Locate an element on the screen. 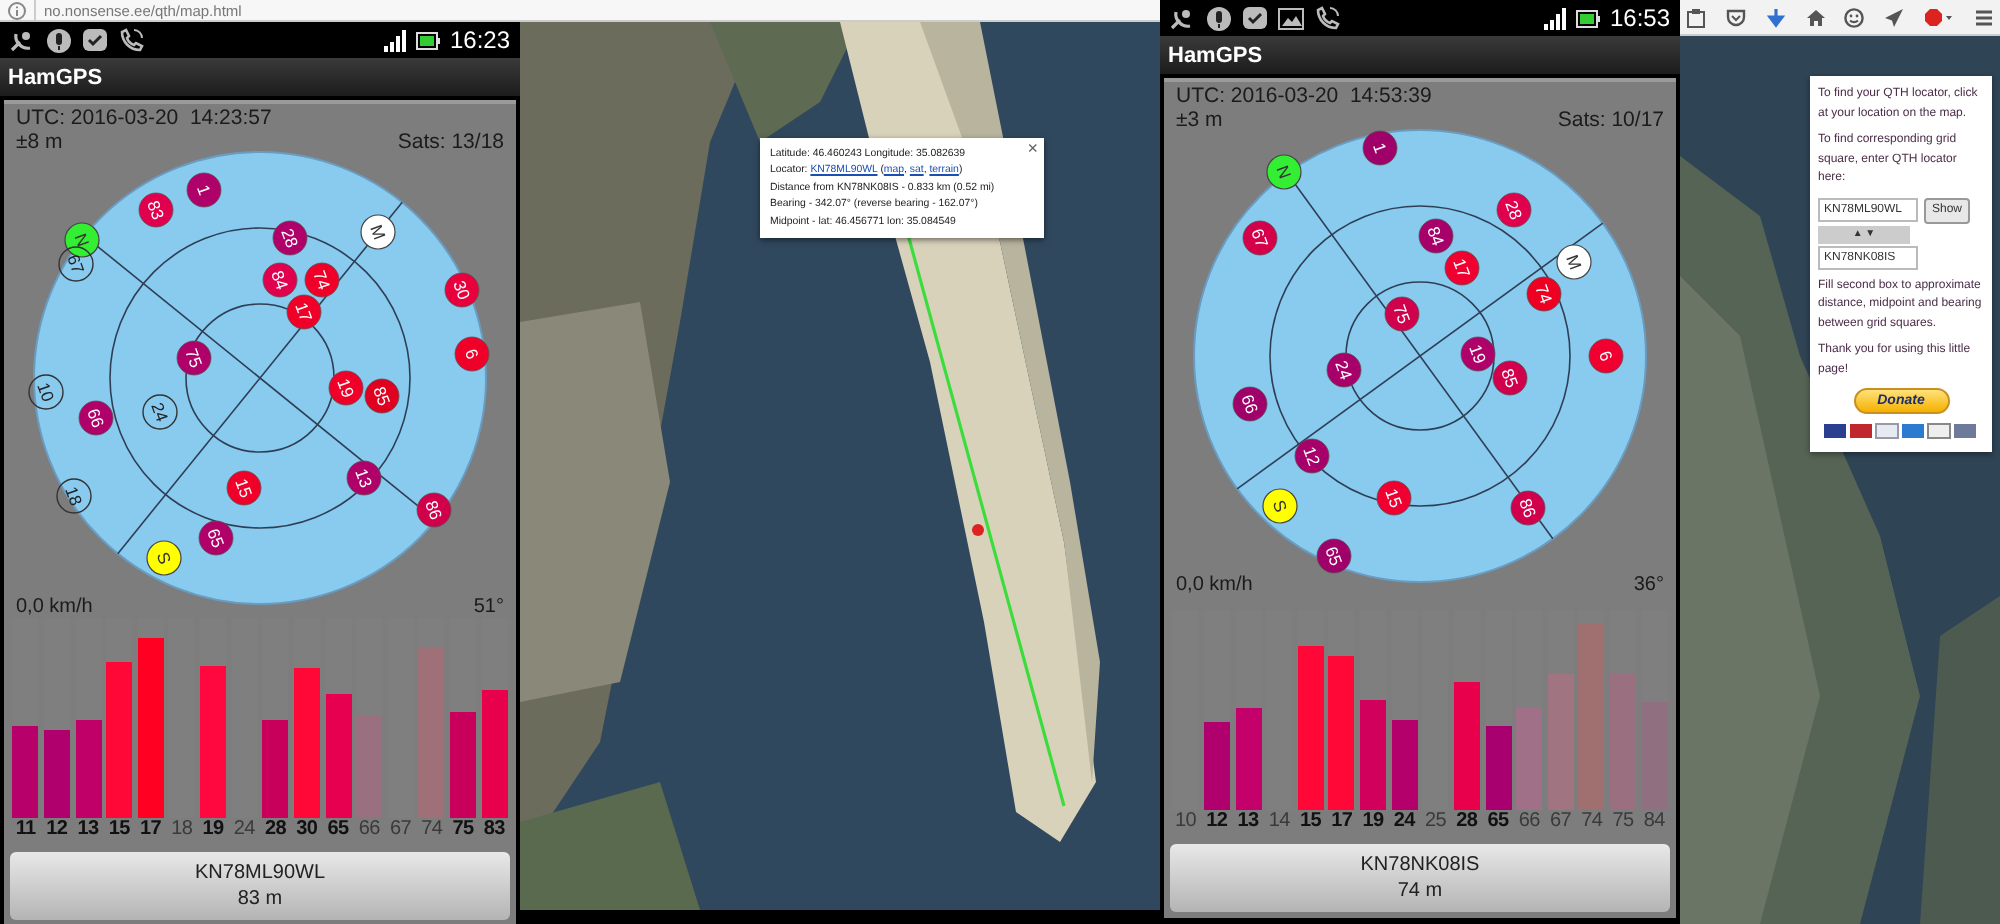  clock-time: 16:23 is located at coordinates (479, 40).